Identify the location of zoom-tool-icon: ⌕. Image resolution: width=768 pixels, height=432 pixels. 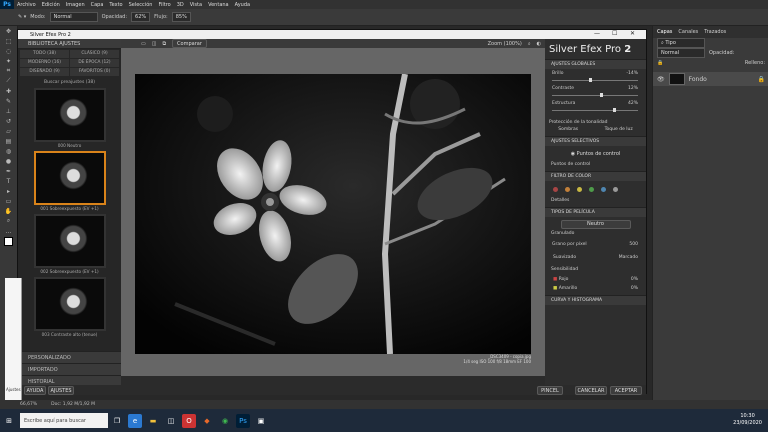
(8, 221).